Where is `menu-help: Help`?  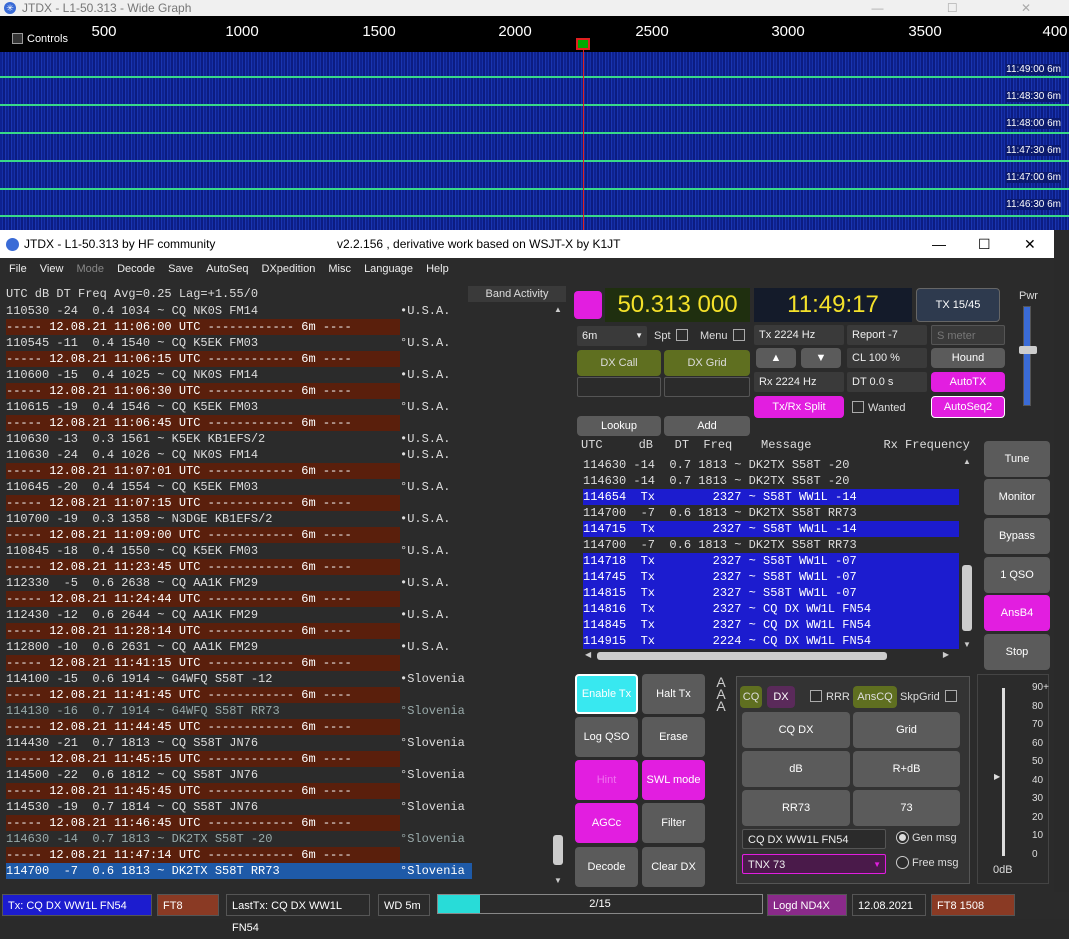
menu-help: Help is located at coordinates (437, 269).